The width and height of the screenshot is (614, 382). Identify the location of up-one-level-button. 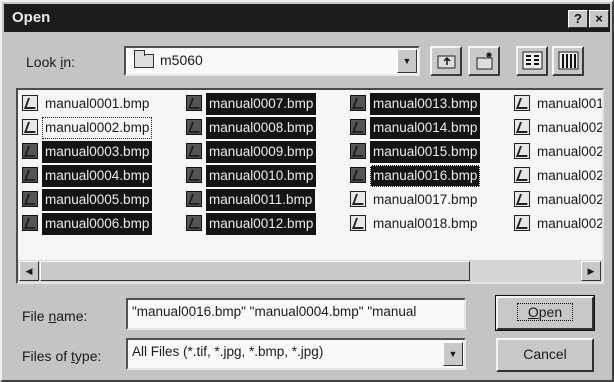
(446, 61).